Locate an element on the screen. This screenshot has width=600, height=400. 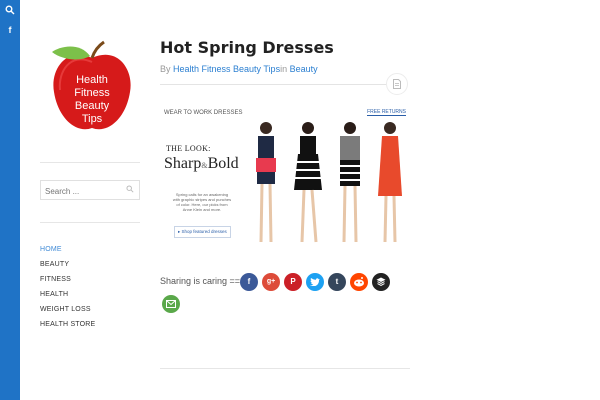
search-box is located at coordinates (90, 190).